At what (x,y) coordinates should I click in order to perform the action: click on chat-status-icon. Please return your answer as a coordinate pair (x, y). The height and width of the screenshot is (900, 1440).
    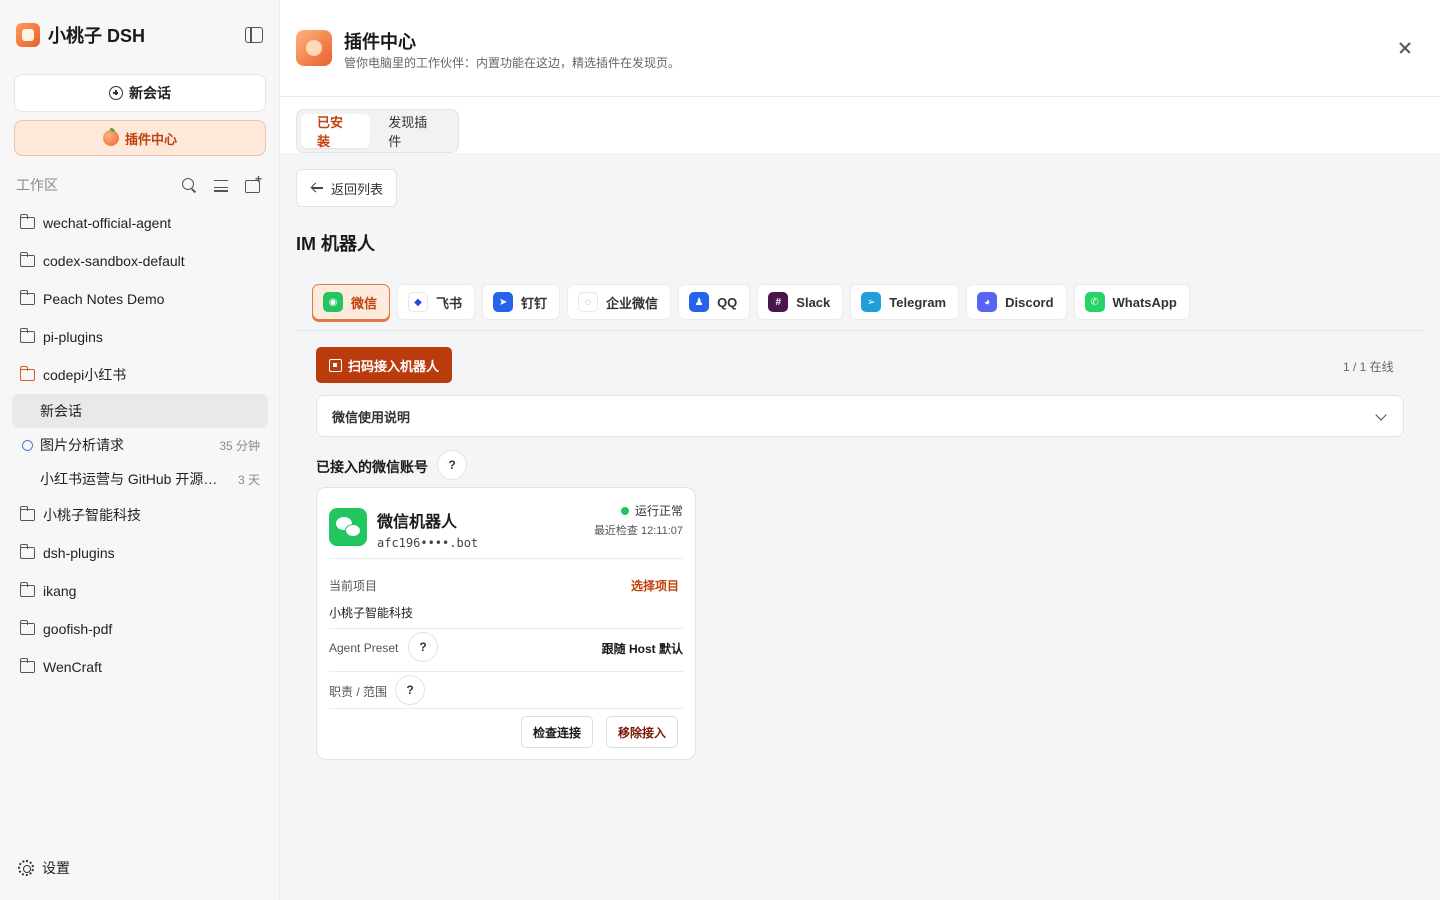
    Looking at the image, I should click on (27, 445).